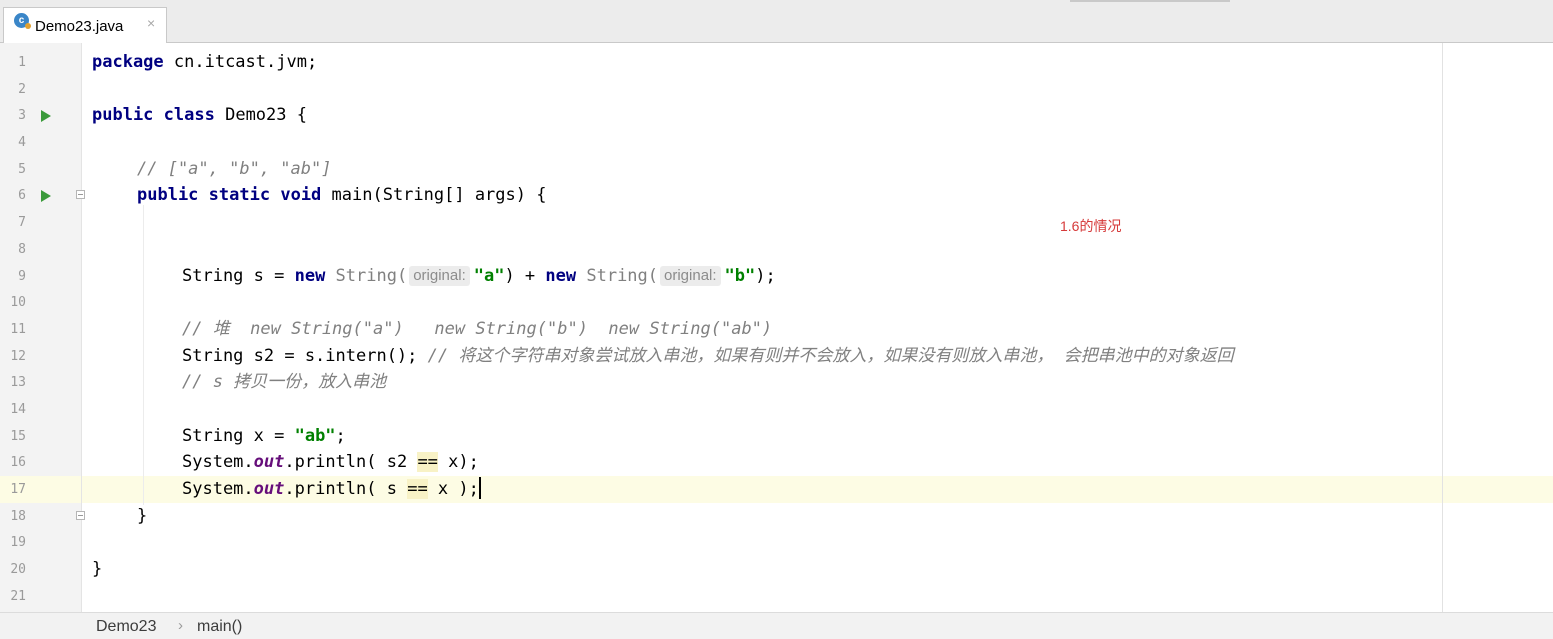 This screenshot has width=1553, height=639. What do you see at coordinates (18, 409) in the screenshot?
I see `line-number: 14` at bounding box center [18, 409].